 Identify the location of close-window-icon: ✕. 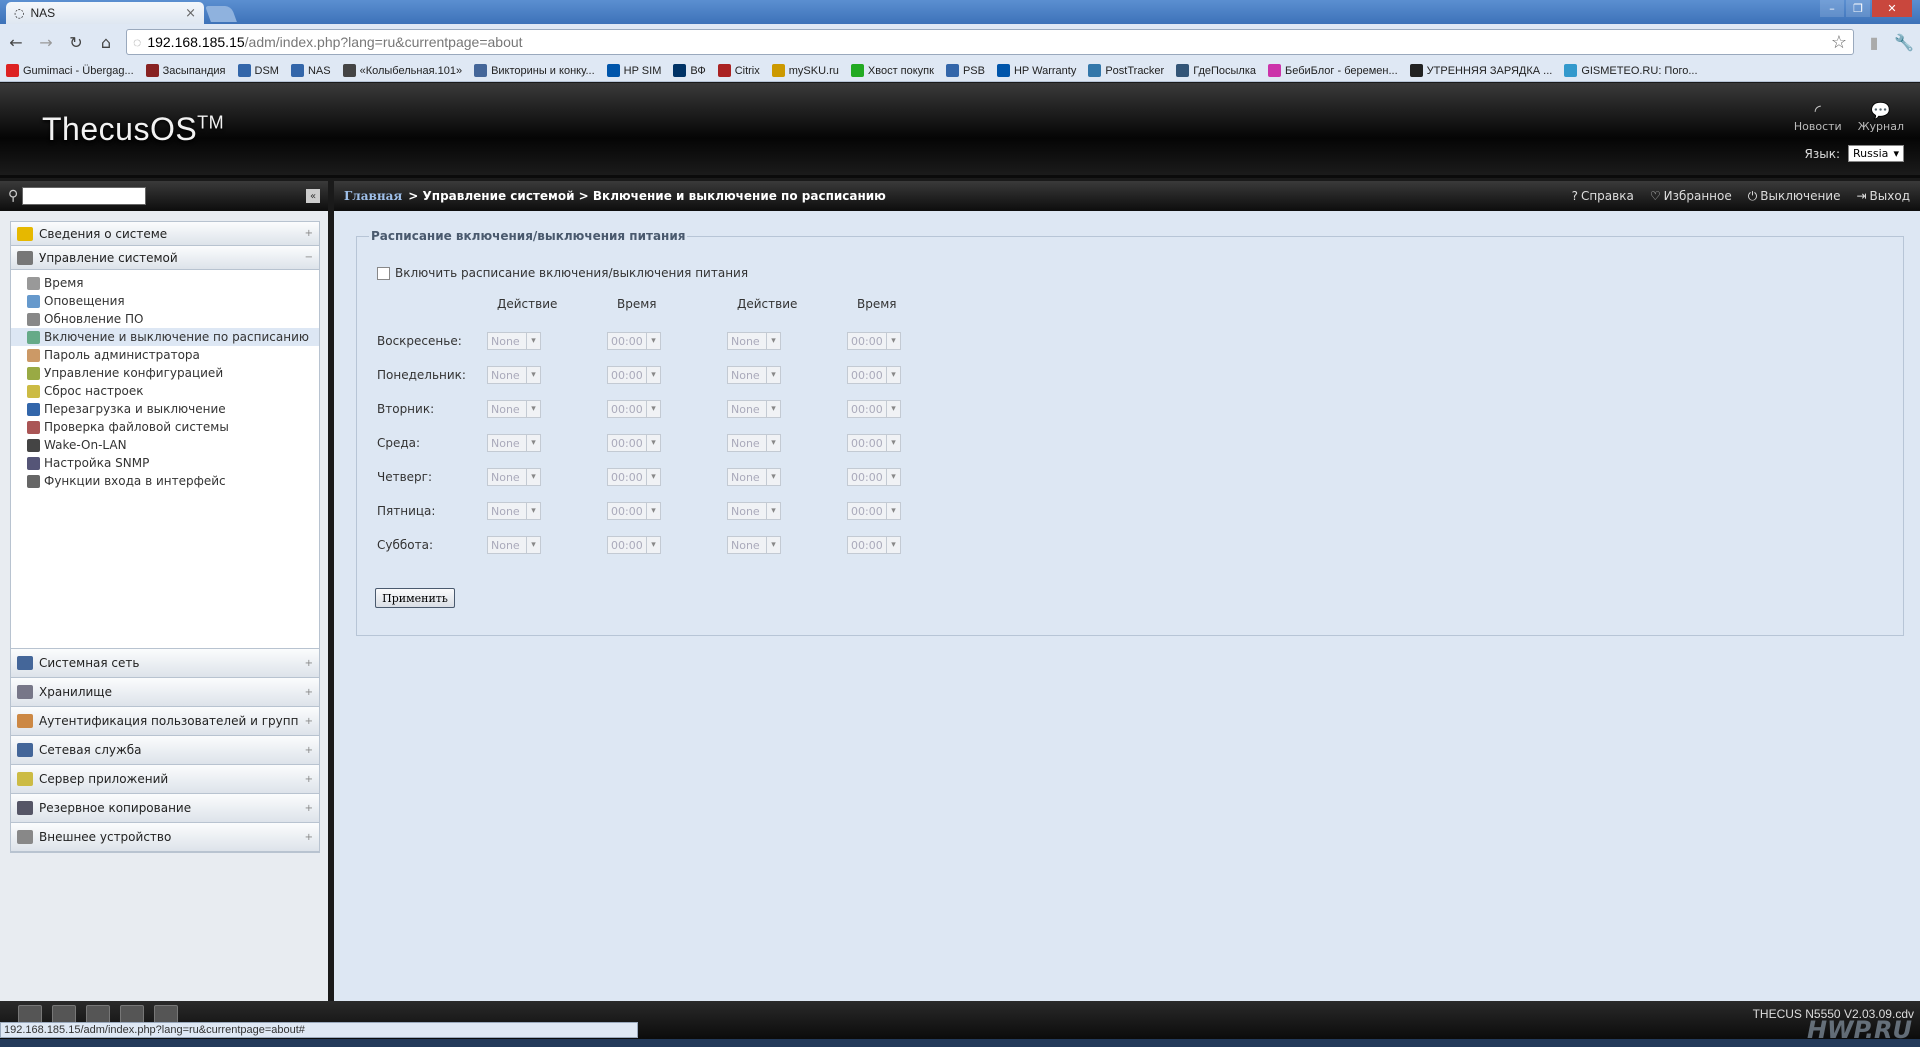
(1892, 8).